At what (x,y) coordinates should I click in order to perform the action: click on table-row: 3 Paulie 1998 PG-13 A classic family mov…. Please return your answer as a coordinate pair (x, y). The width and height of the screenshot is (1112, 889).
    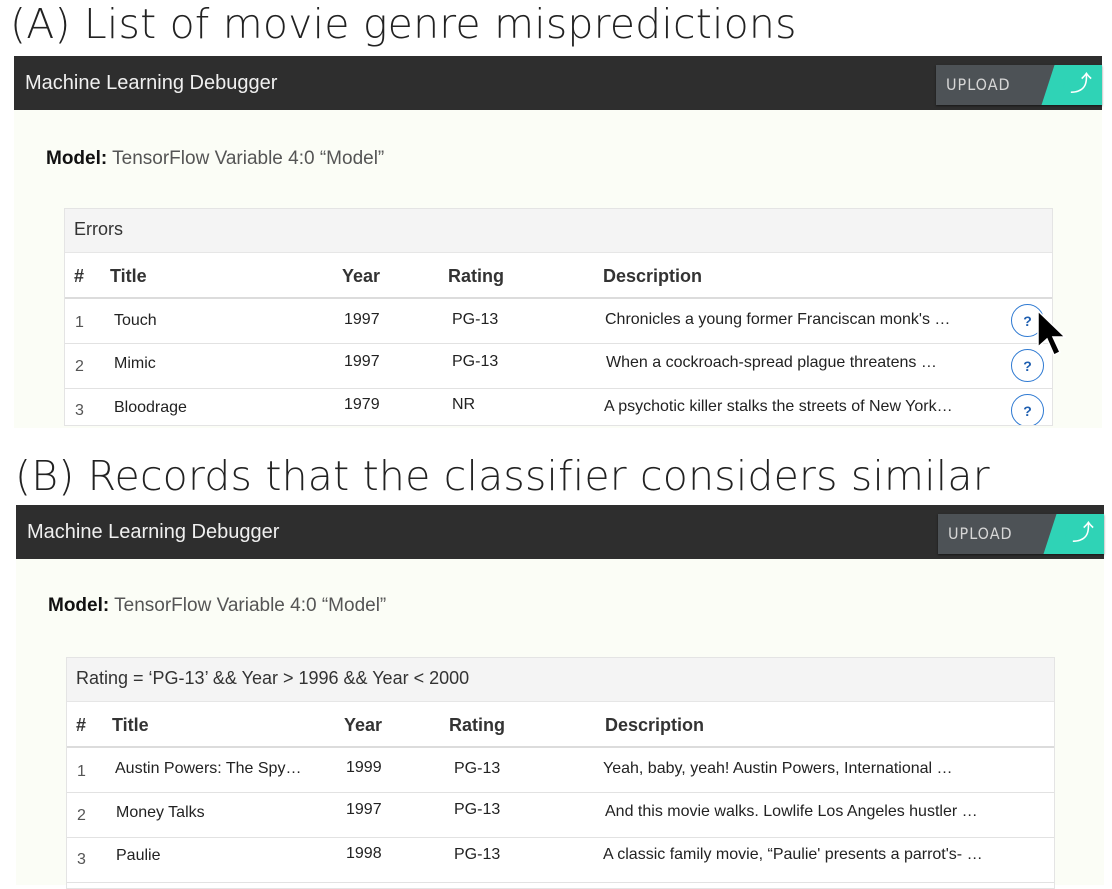
    Looking at the image, I should click on (560, 860).